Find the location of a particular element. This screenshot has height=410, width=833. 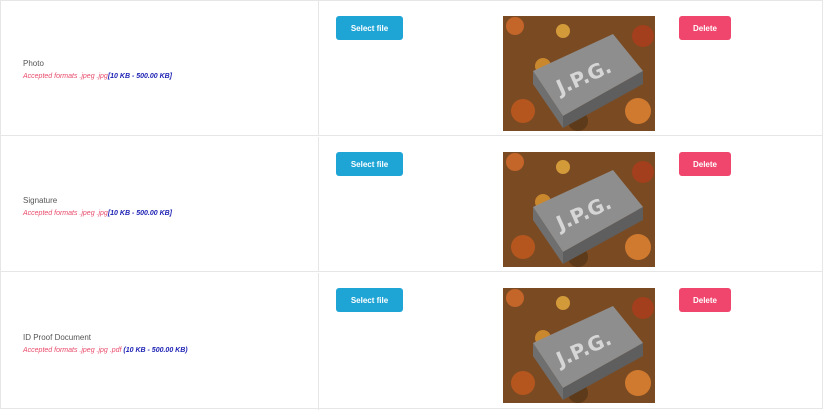

field-label: Photo is located at coordinates (33, 63).